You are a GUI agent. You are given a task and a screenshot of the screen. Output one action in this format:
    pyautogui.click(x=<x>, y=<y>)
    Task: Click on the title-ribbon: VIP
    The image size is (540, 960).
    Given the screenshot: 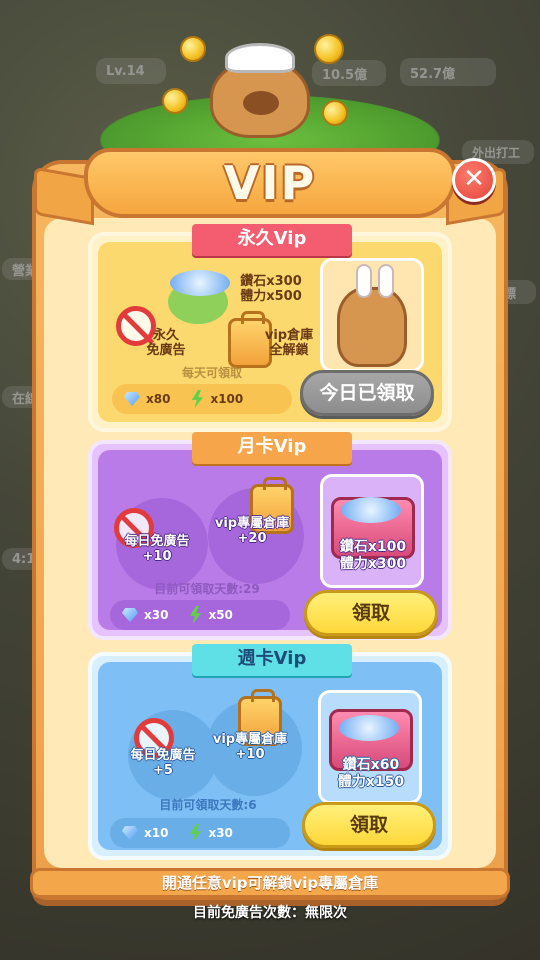 What is the action you would take?
    pyautogui.click(x=270, y=180)
    